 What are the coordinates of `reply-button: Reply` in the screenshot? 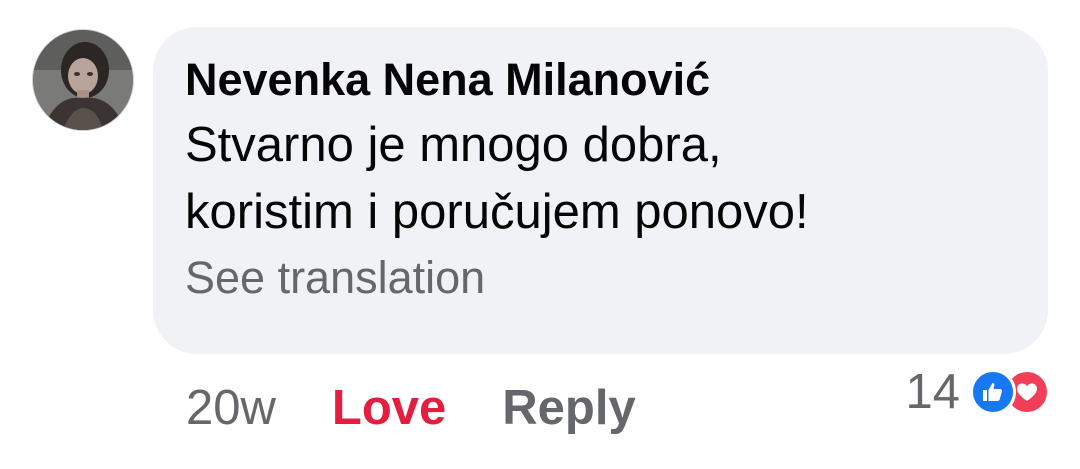 It's located at (568, 408).